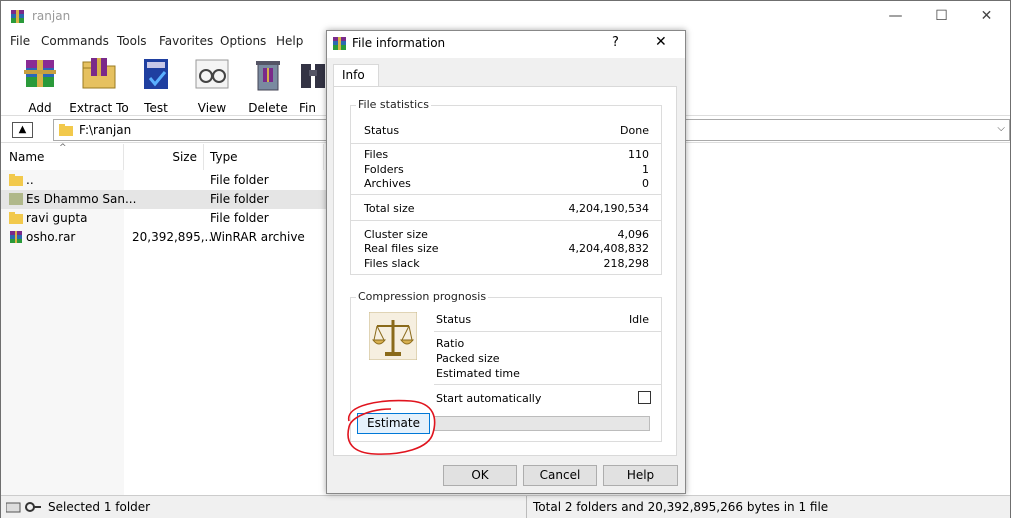  Describe the element at coordinates (99, 85) in the screenshot. I see `extract-to-button: Extract To` at that location.